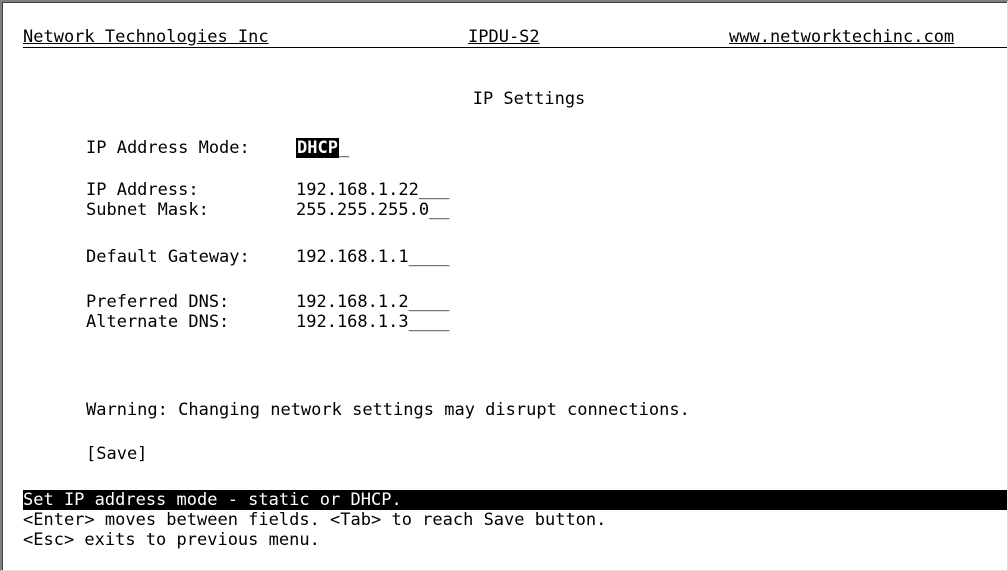 The image size is (1008, 571). I want to click on ip-mode-value: DHCP, so click(317, 148).